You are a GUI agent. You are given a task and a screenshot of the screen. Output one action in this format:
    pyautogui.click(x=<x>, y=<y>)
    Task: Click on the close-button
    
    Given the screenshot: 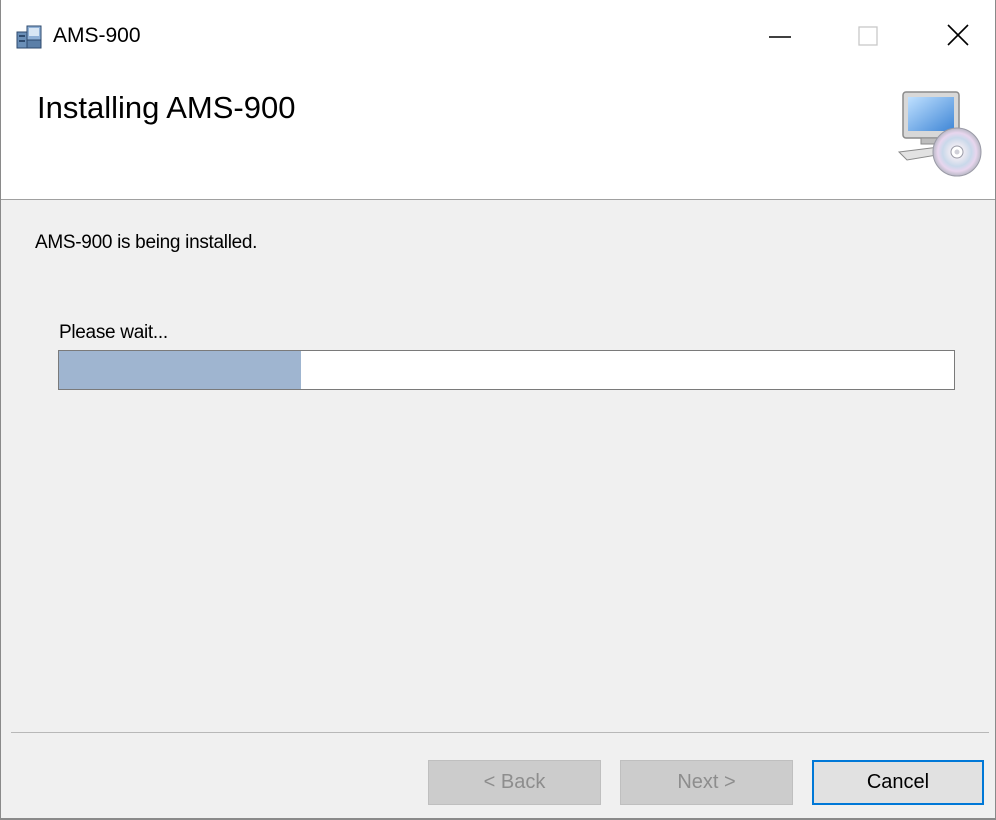 What is the action you would take?
    pyautogui.click(x=957, y=36)
    